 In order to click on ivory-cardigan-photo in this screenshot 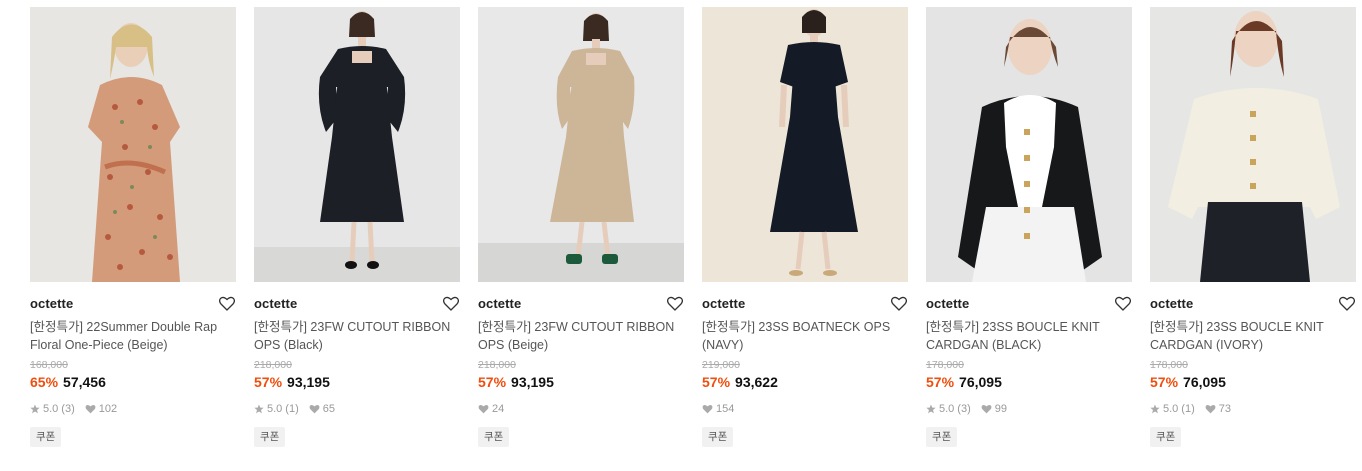, I will do `click(1253, 144)`.